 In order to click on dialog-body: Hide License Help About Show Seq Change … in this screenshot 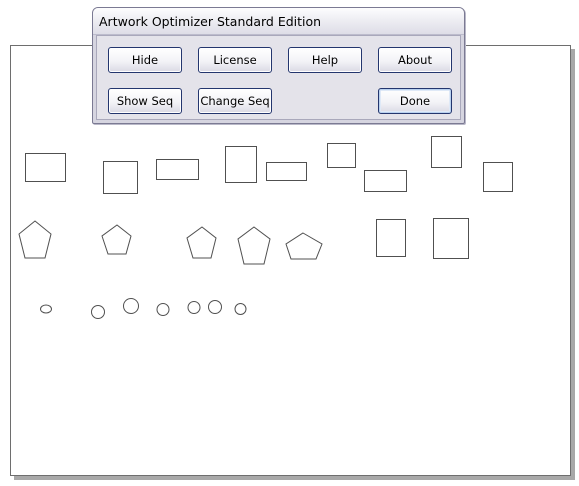, I will do `click(278, 77)`.